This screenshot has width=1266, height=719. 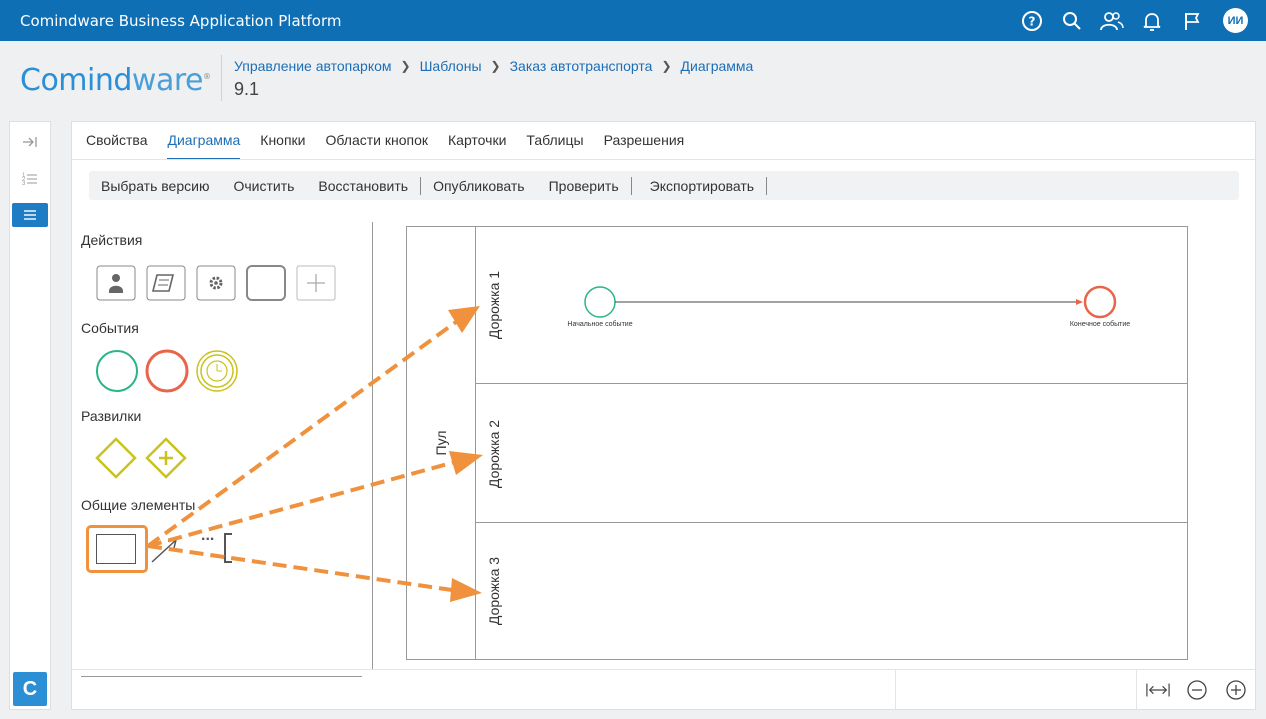 What do you see at coordinates (584, 186) in the screenshot?
I see `validate-button: Проверить` at bounding box center [584, 186].